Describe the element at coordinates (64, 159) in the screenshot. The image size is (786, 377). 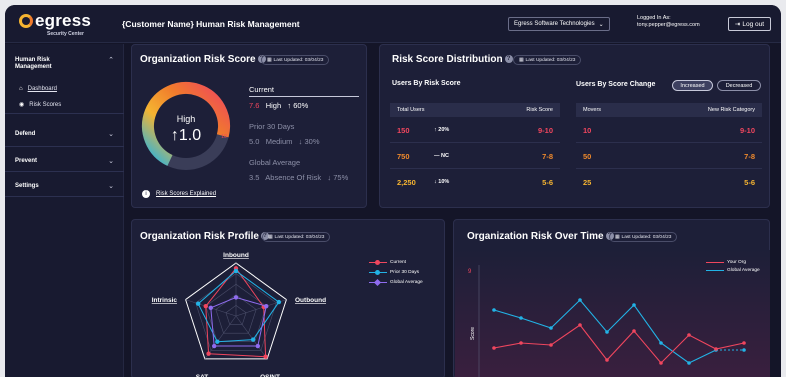
I see `nav-group-prevent: Prevent ⌄` at that location.